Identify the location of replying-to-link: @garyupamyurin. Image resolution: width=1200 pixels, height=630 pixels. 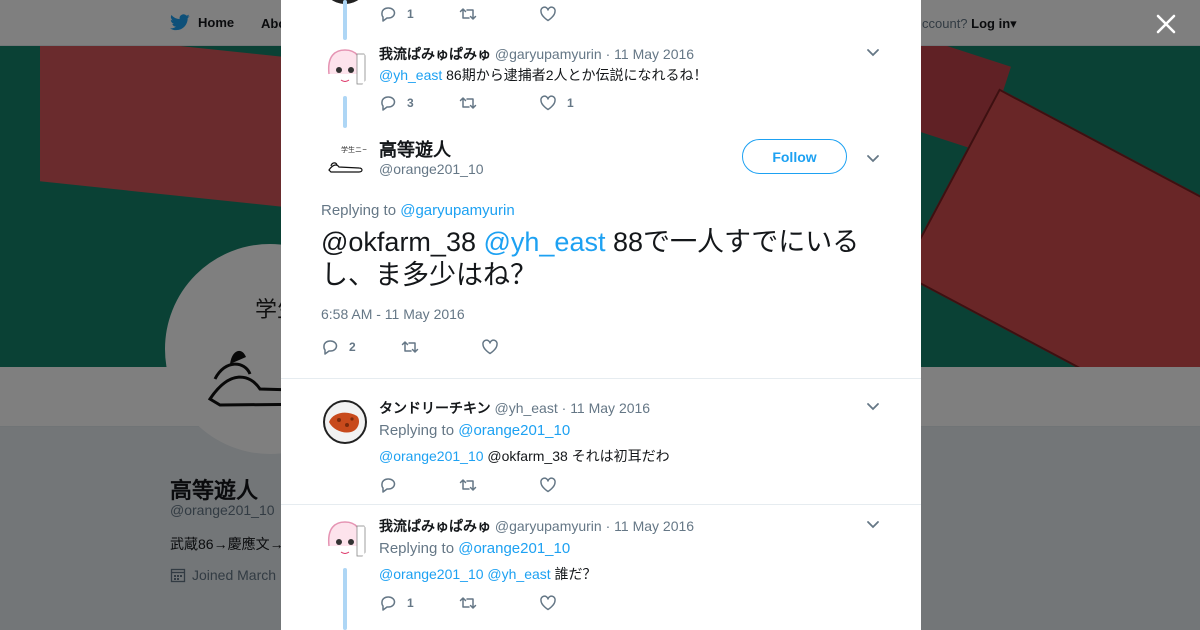
(457, 210).